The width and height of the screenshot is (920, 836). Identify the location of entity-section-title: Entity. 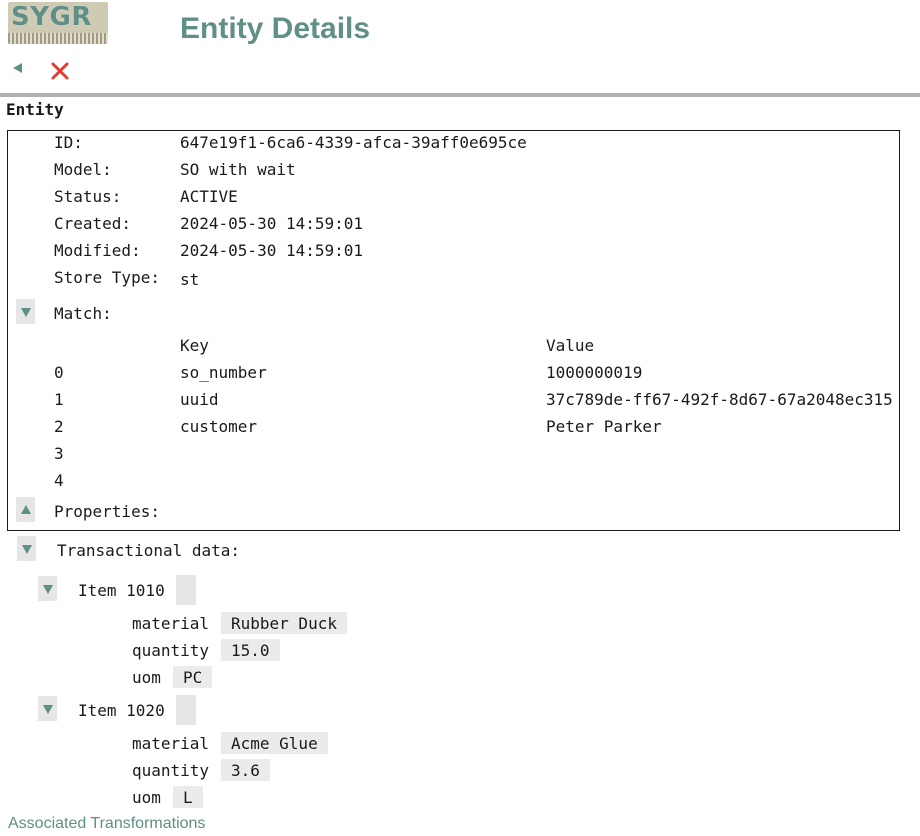
(35, 109).